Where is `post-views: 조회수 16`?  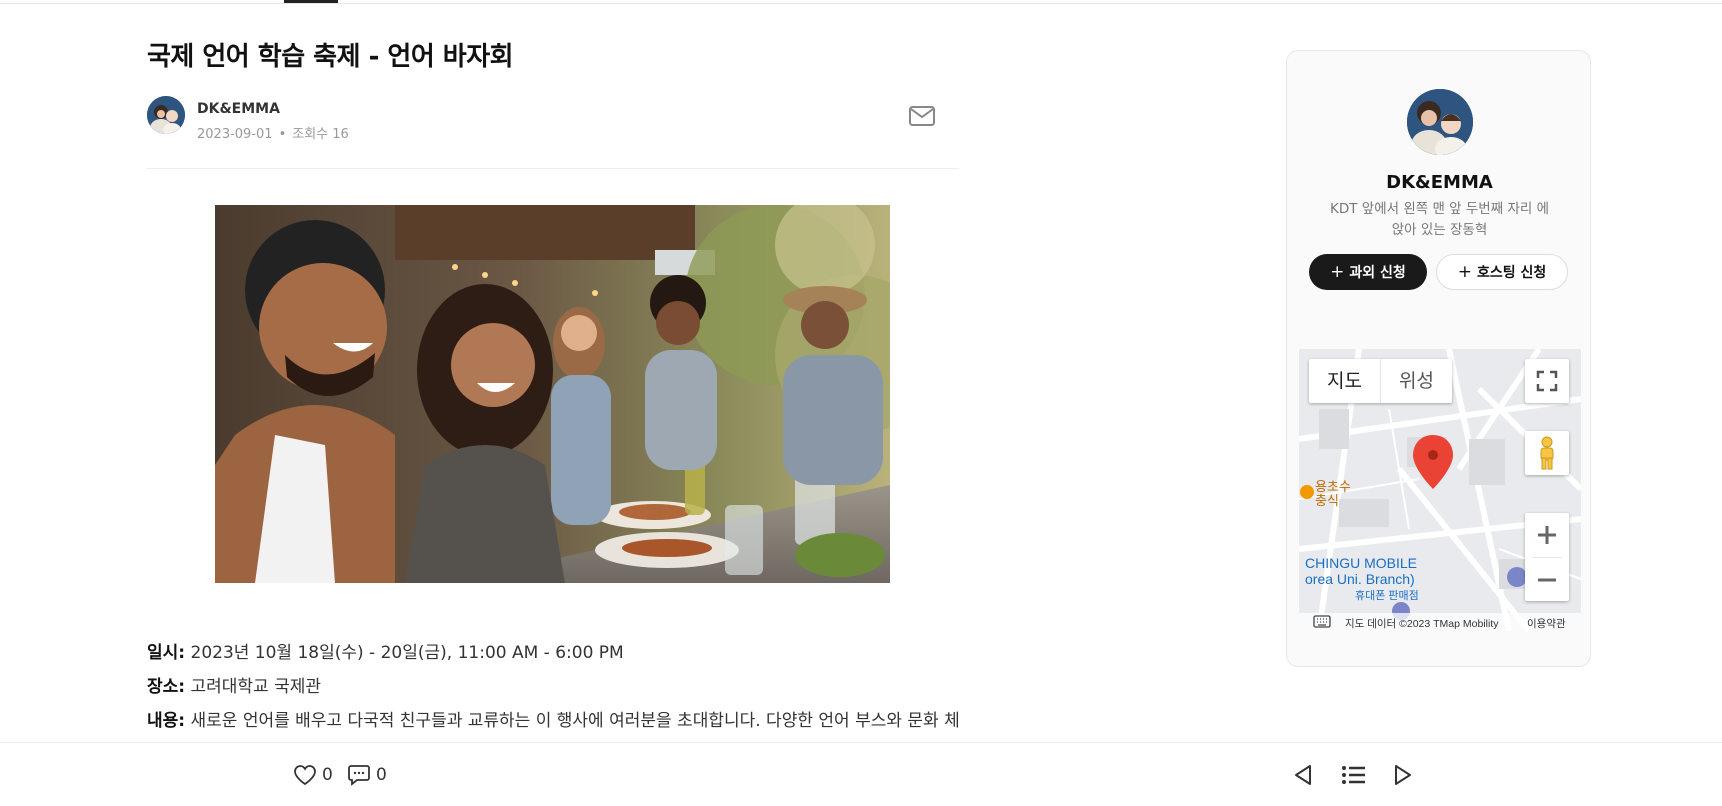
post-views: 조회수 16 is located at coordinates (320, 134).